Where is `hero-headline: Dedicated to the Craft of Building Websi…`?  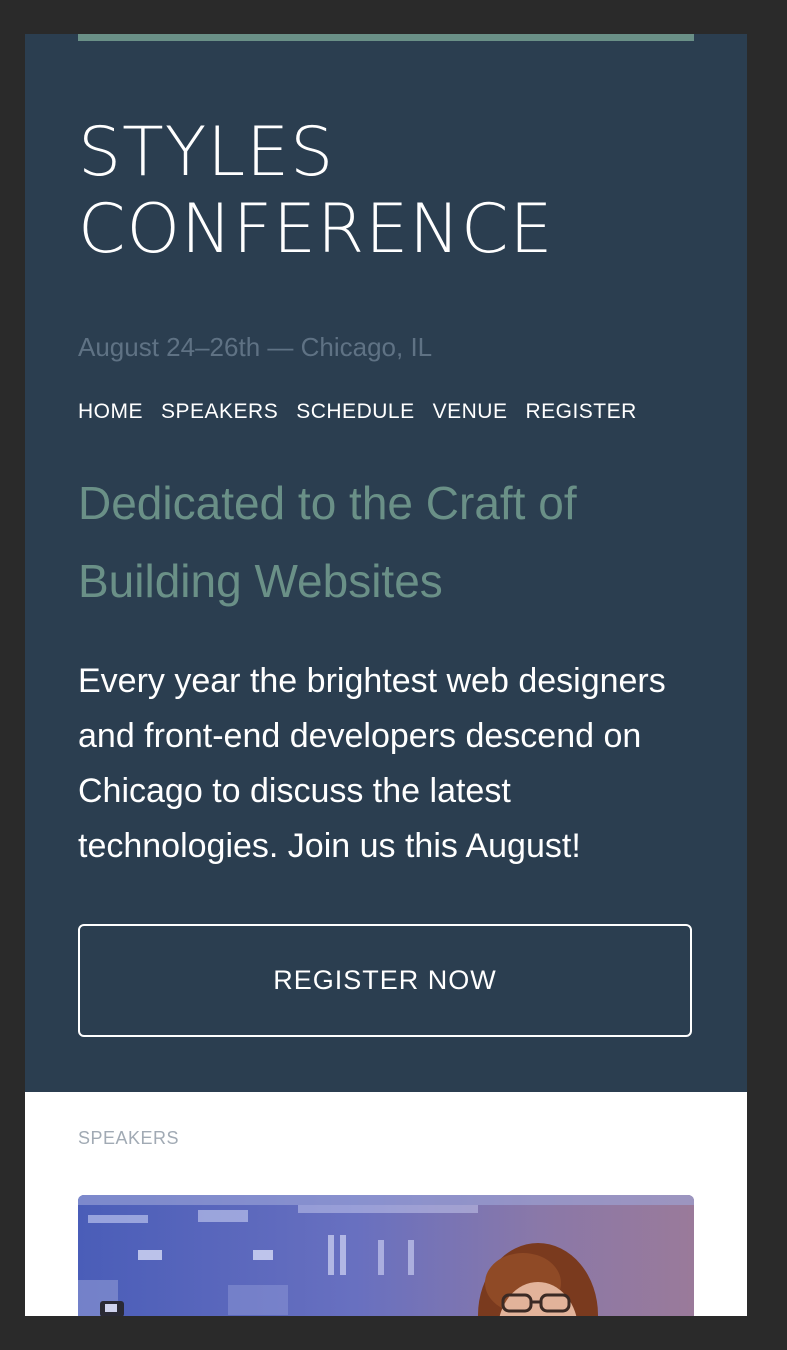 hero-headline: Dedicated to the Craft of Building Websi… is located at coordinates (327, 542).